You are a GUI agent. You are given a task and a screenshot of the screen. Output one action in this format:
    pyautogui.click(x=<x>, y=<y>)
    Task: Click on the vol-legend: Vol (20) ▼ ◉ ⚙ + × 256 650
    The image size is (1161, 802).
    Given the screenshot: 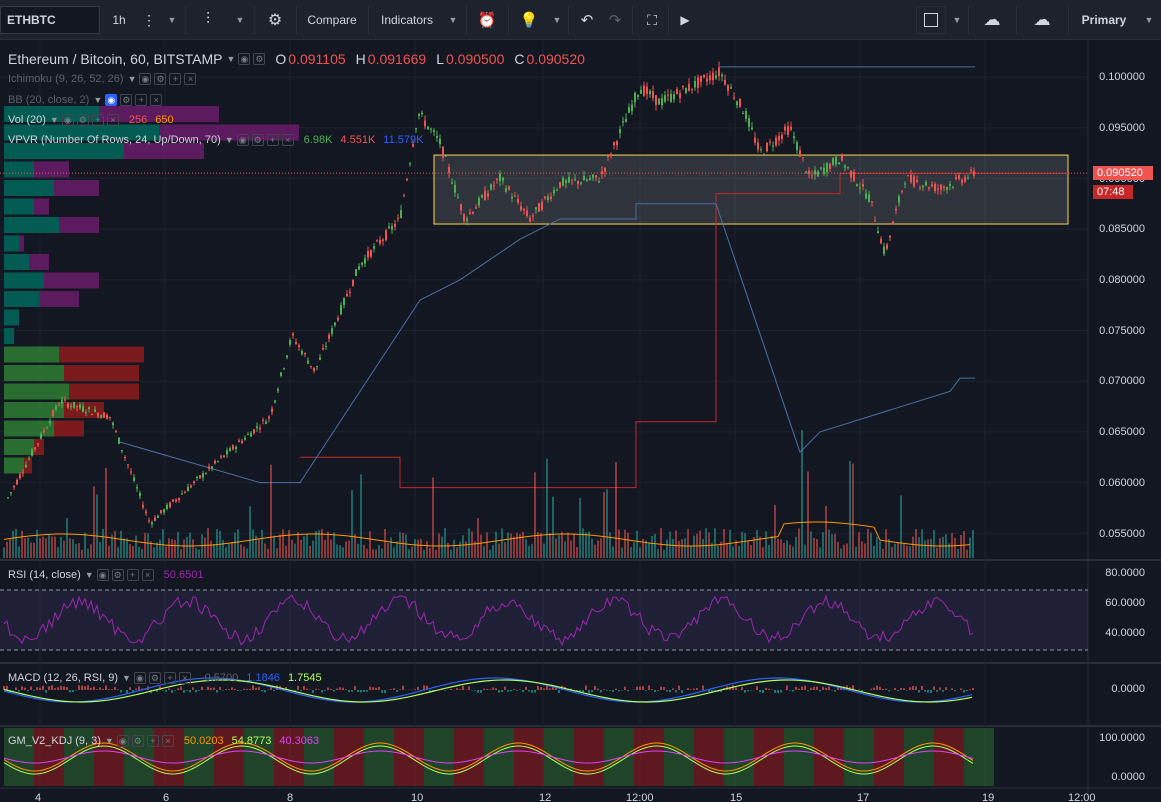 What is the action you would take?
    pyautogui.click(x=91, y=120)
    